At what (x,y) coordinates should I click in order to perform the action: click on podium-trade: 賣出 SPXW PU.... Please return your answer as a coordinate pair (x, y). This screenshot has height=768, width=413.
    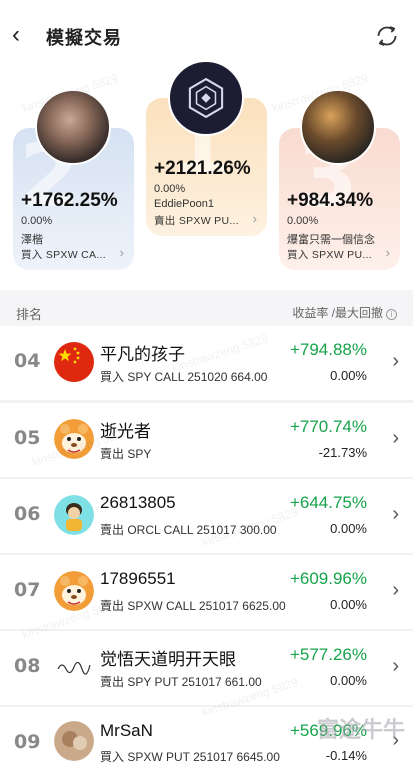
    Looking at the image, I should click on (196, 221).